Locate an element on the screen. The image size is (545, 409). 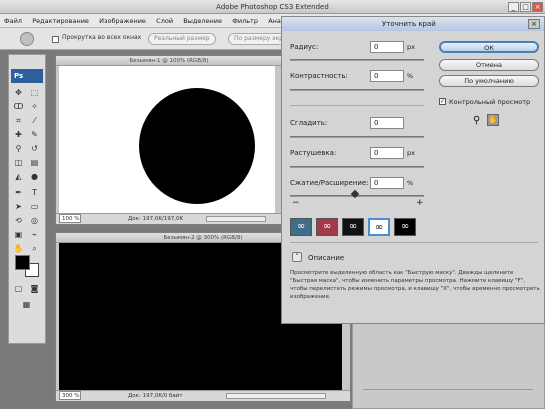
document-1-status-bar: 100 % Док: 197,0K/197,0K is located at coordinates (169, 218).